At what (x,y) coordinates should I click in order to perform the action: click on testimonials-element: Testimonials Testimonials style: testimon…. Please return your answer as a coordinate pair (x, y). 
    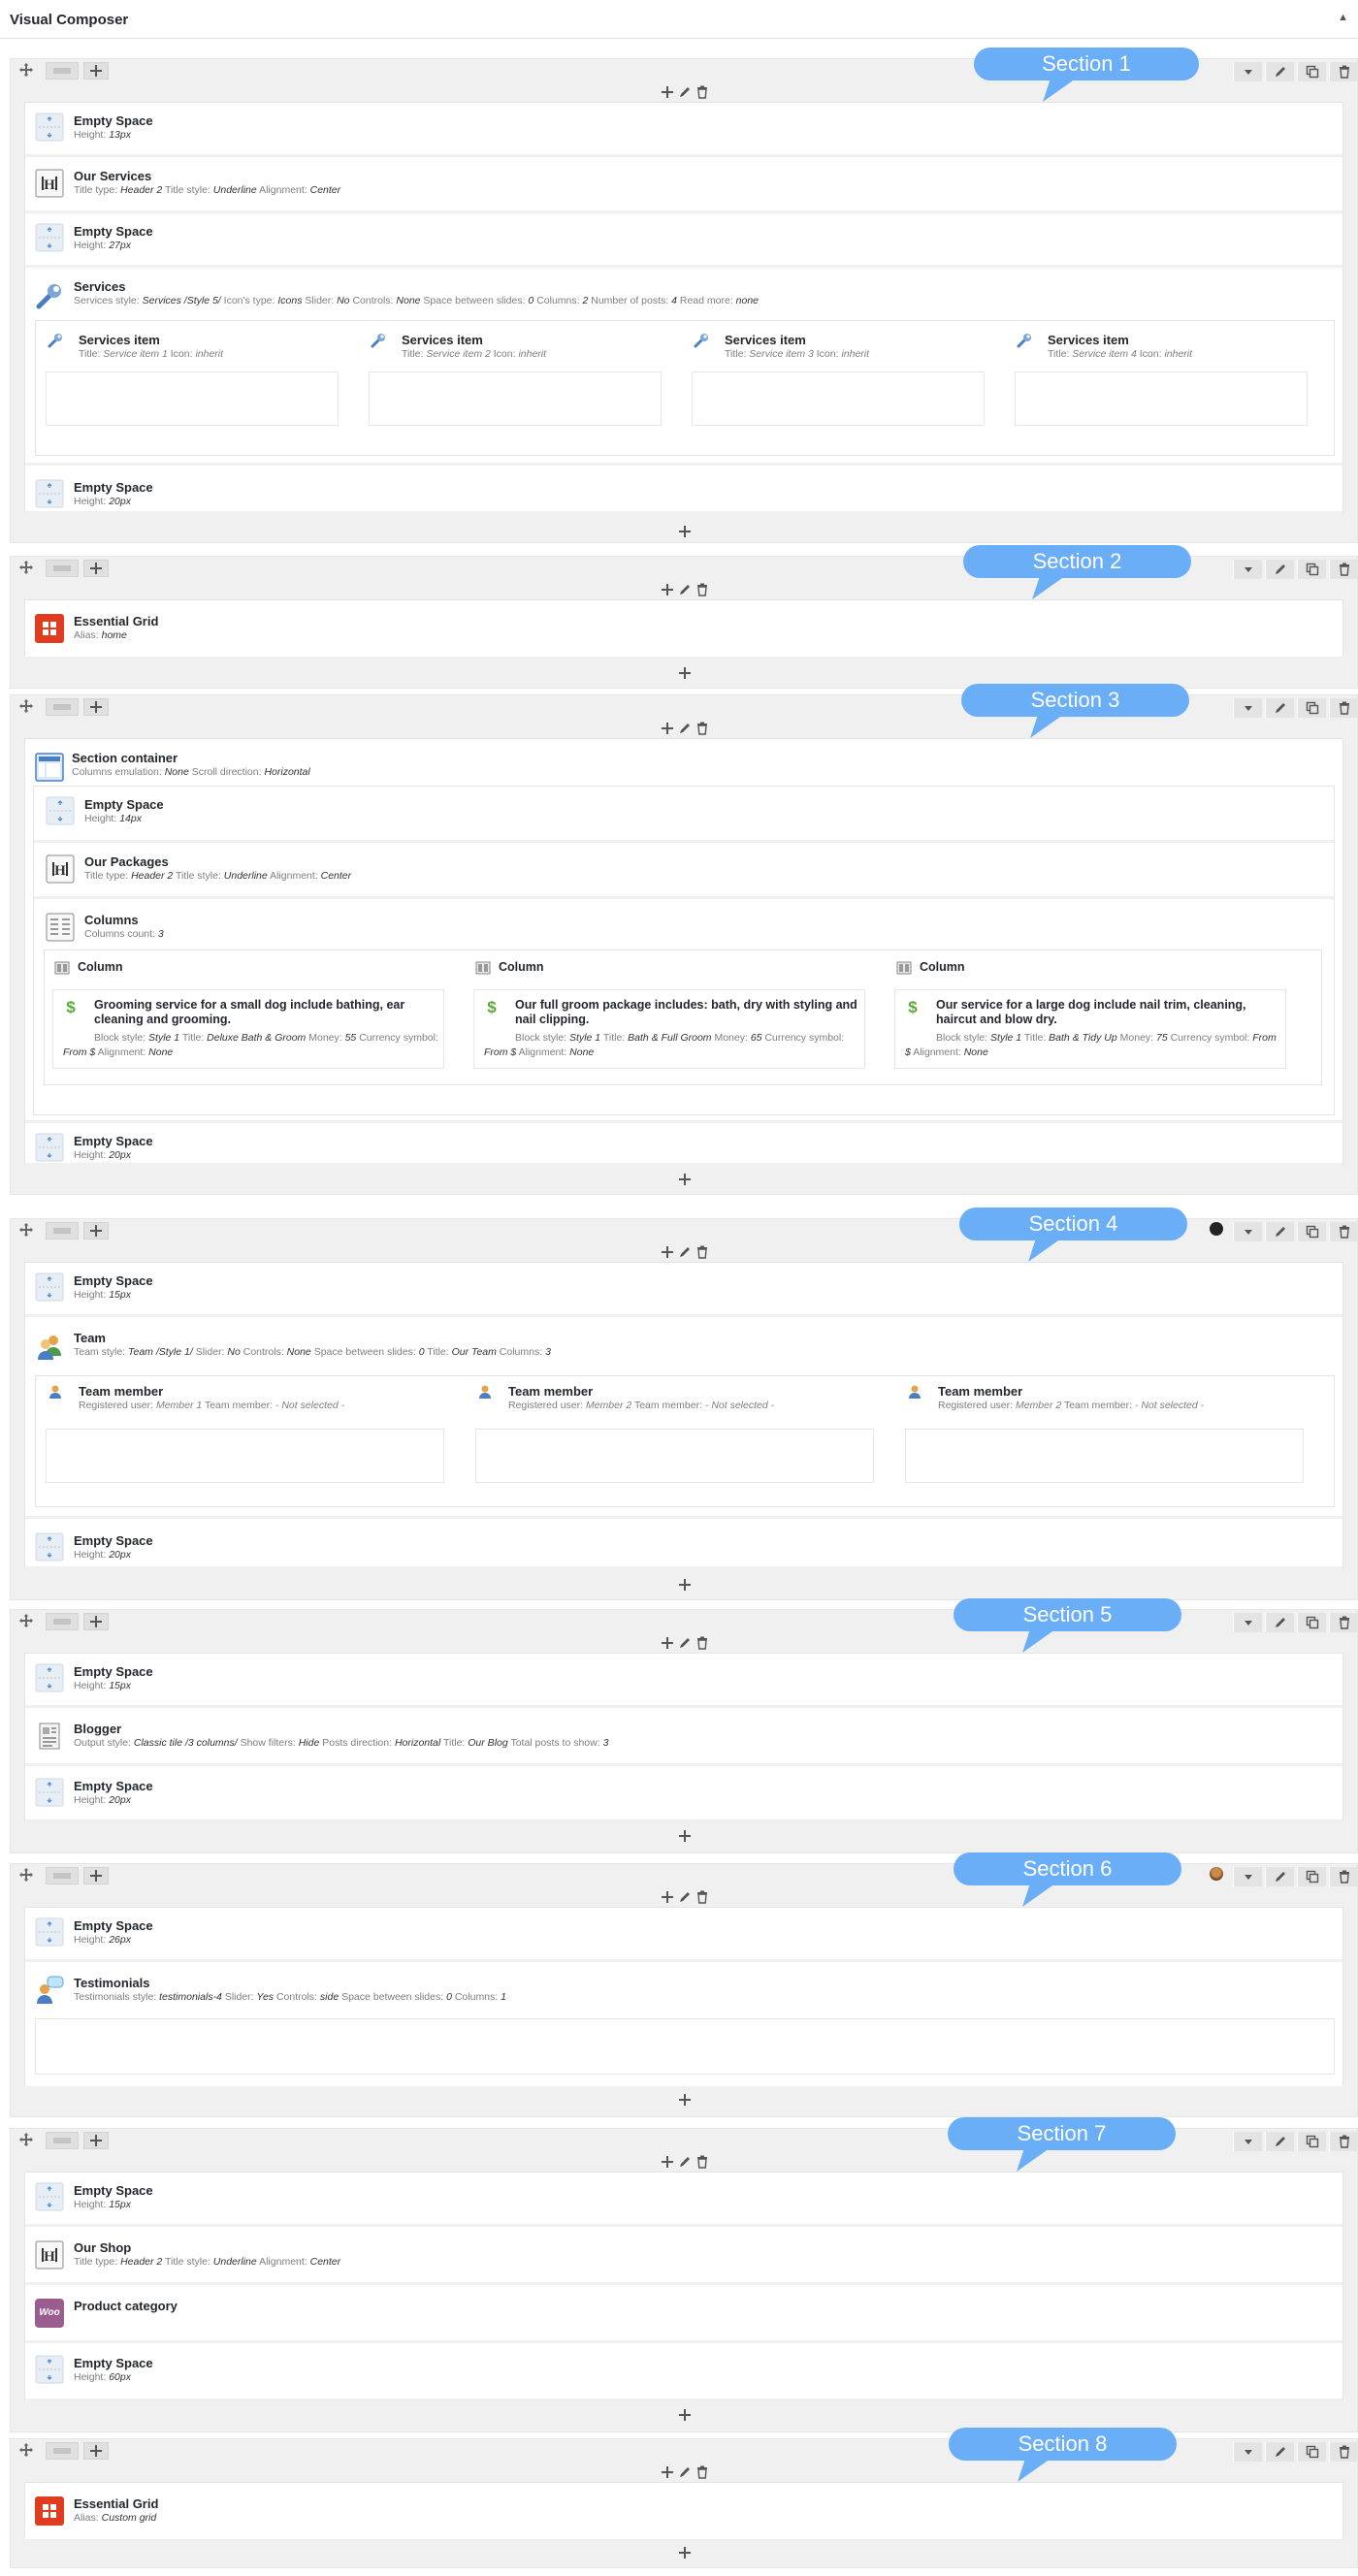
    Looking at the image, I should click on (683, 2025).